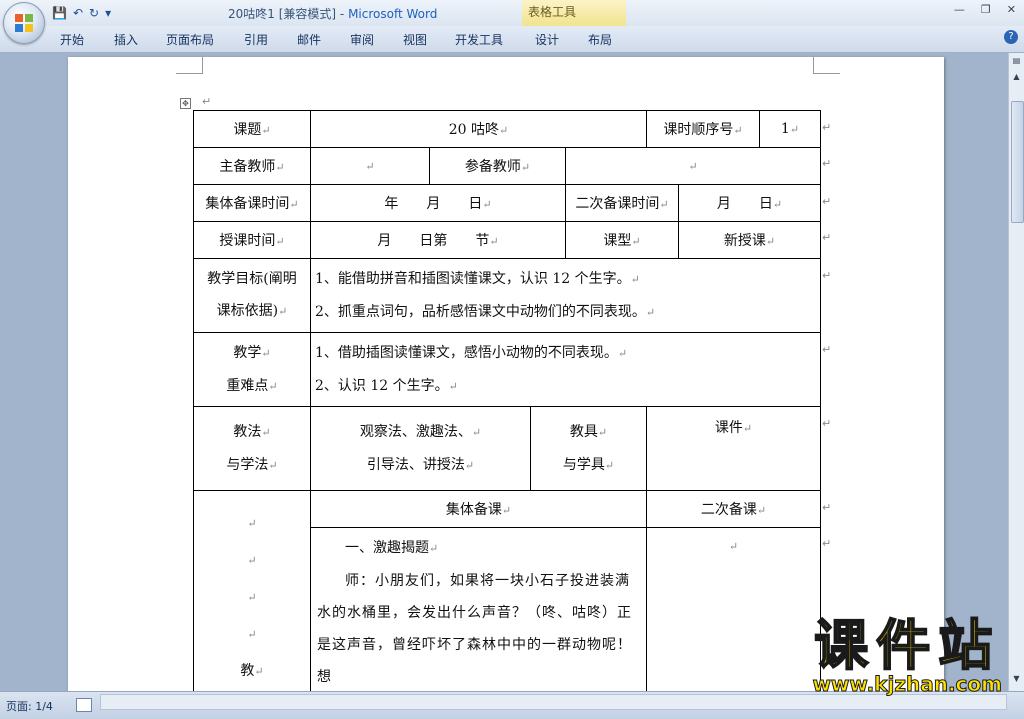 The width and height of the screenshot is (1024, 719). I want to click on second-prep-time-label-cell: 二次备课时间↵, so click(622, 203).